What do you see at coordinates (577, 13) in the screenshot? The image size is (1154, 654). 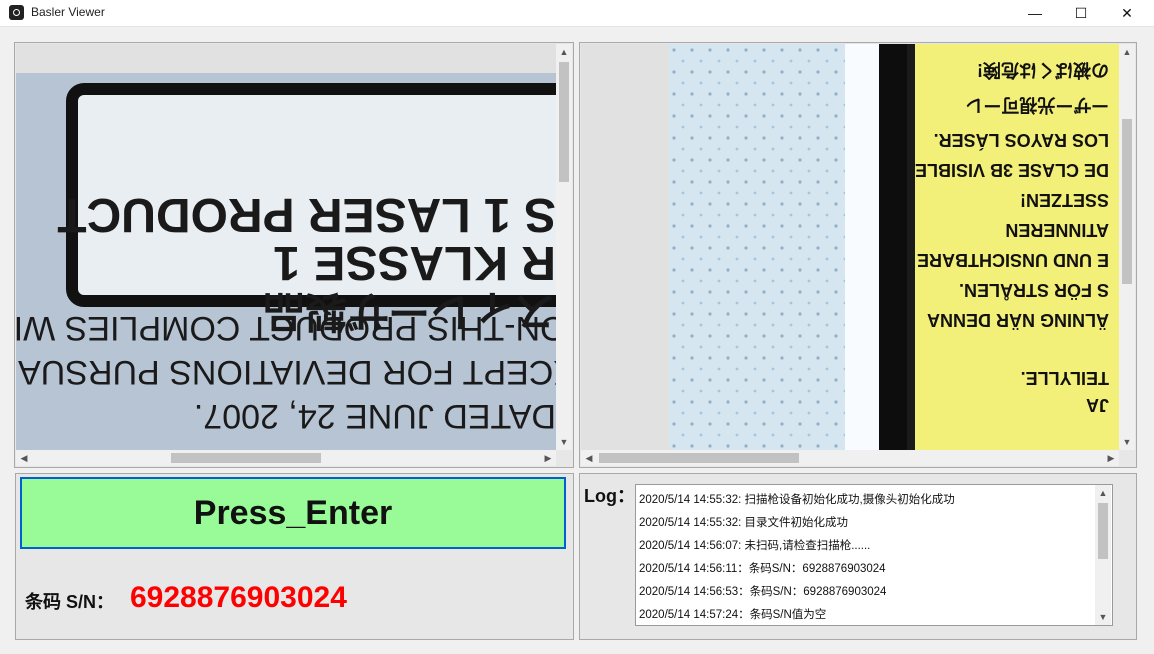 I see `title-bar: Basler Viewer — ☐ ✕` at bounding box center [577, 13].